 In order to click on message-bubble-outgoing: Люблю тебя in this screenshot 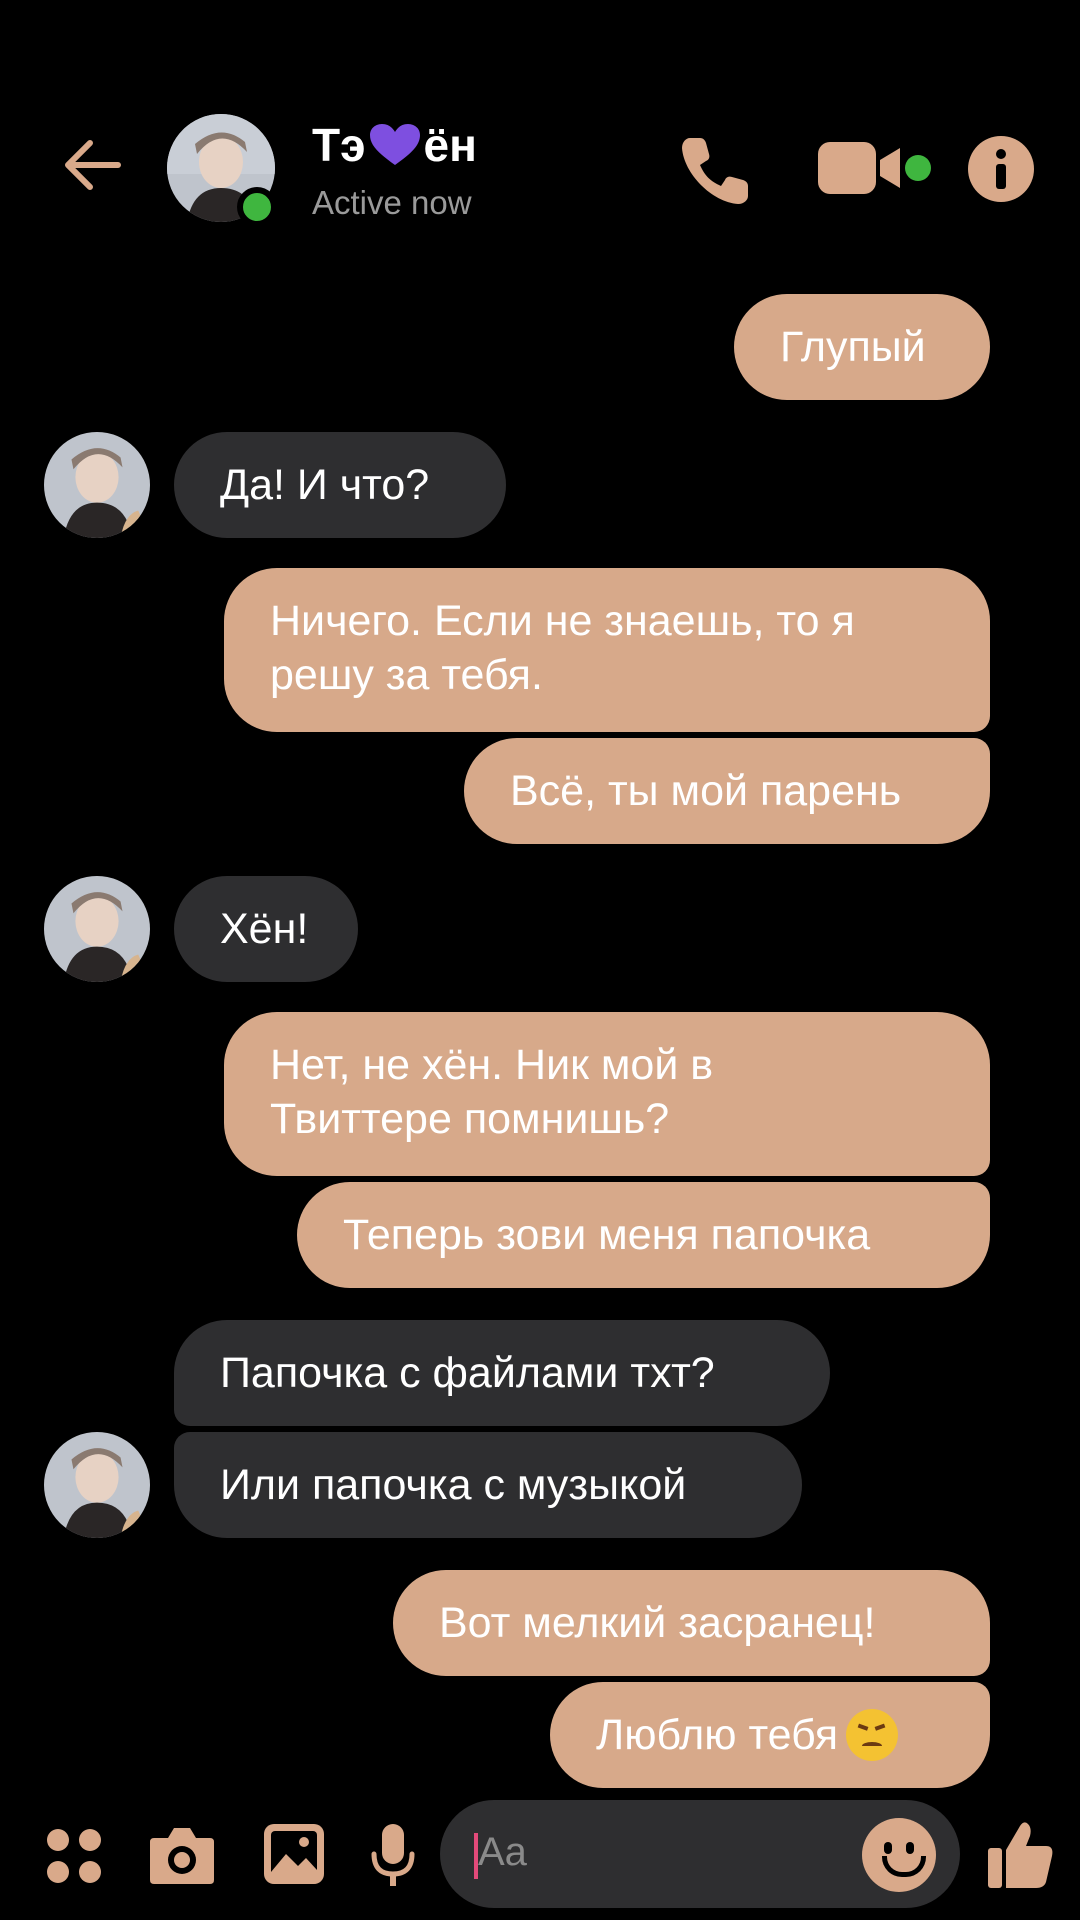, I will do `click(770, 1735)`.